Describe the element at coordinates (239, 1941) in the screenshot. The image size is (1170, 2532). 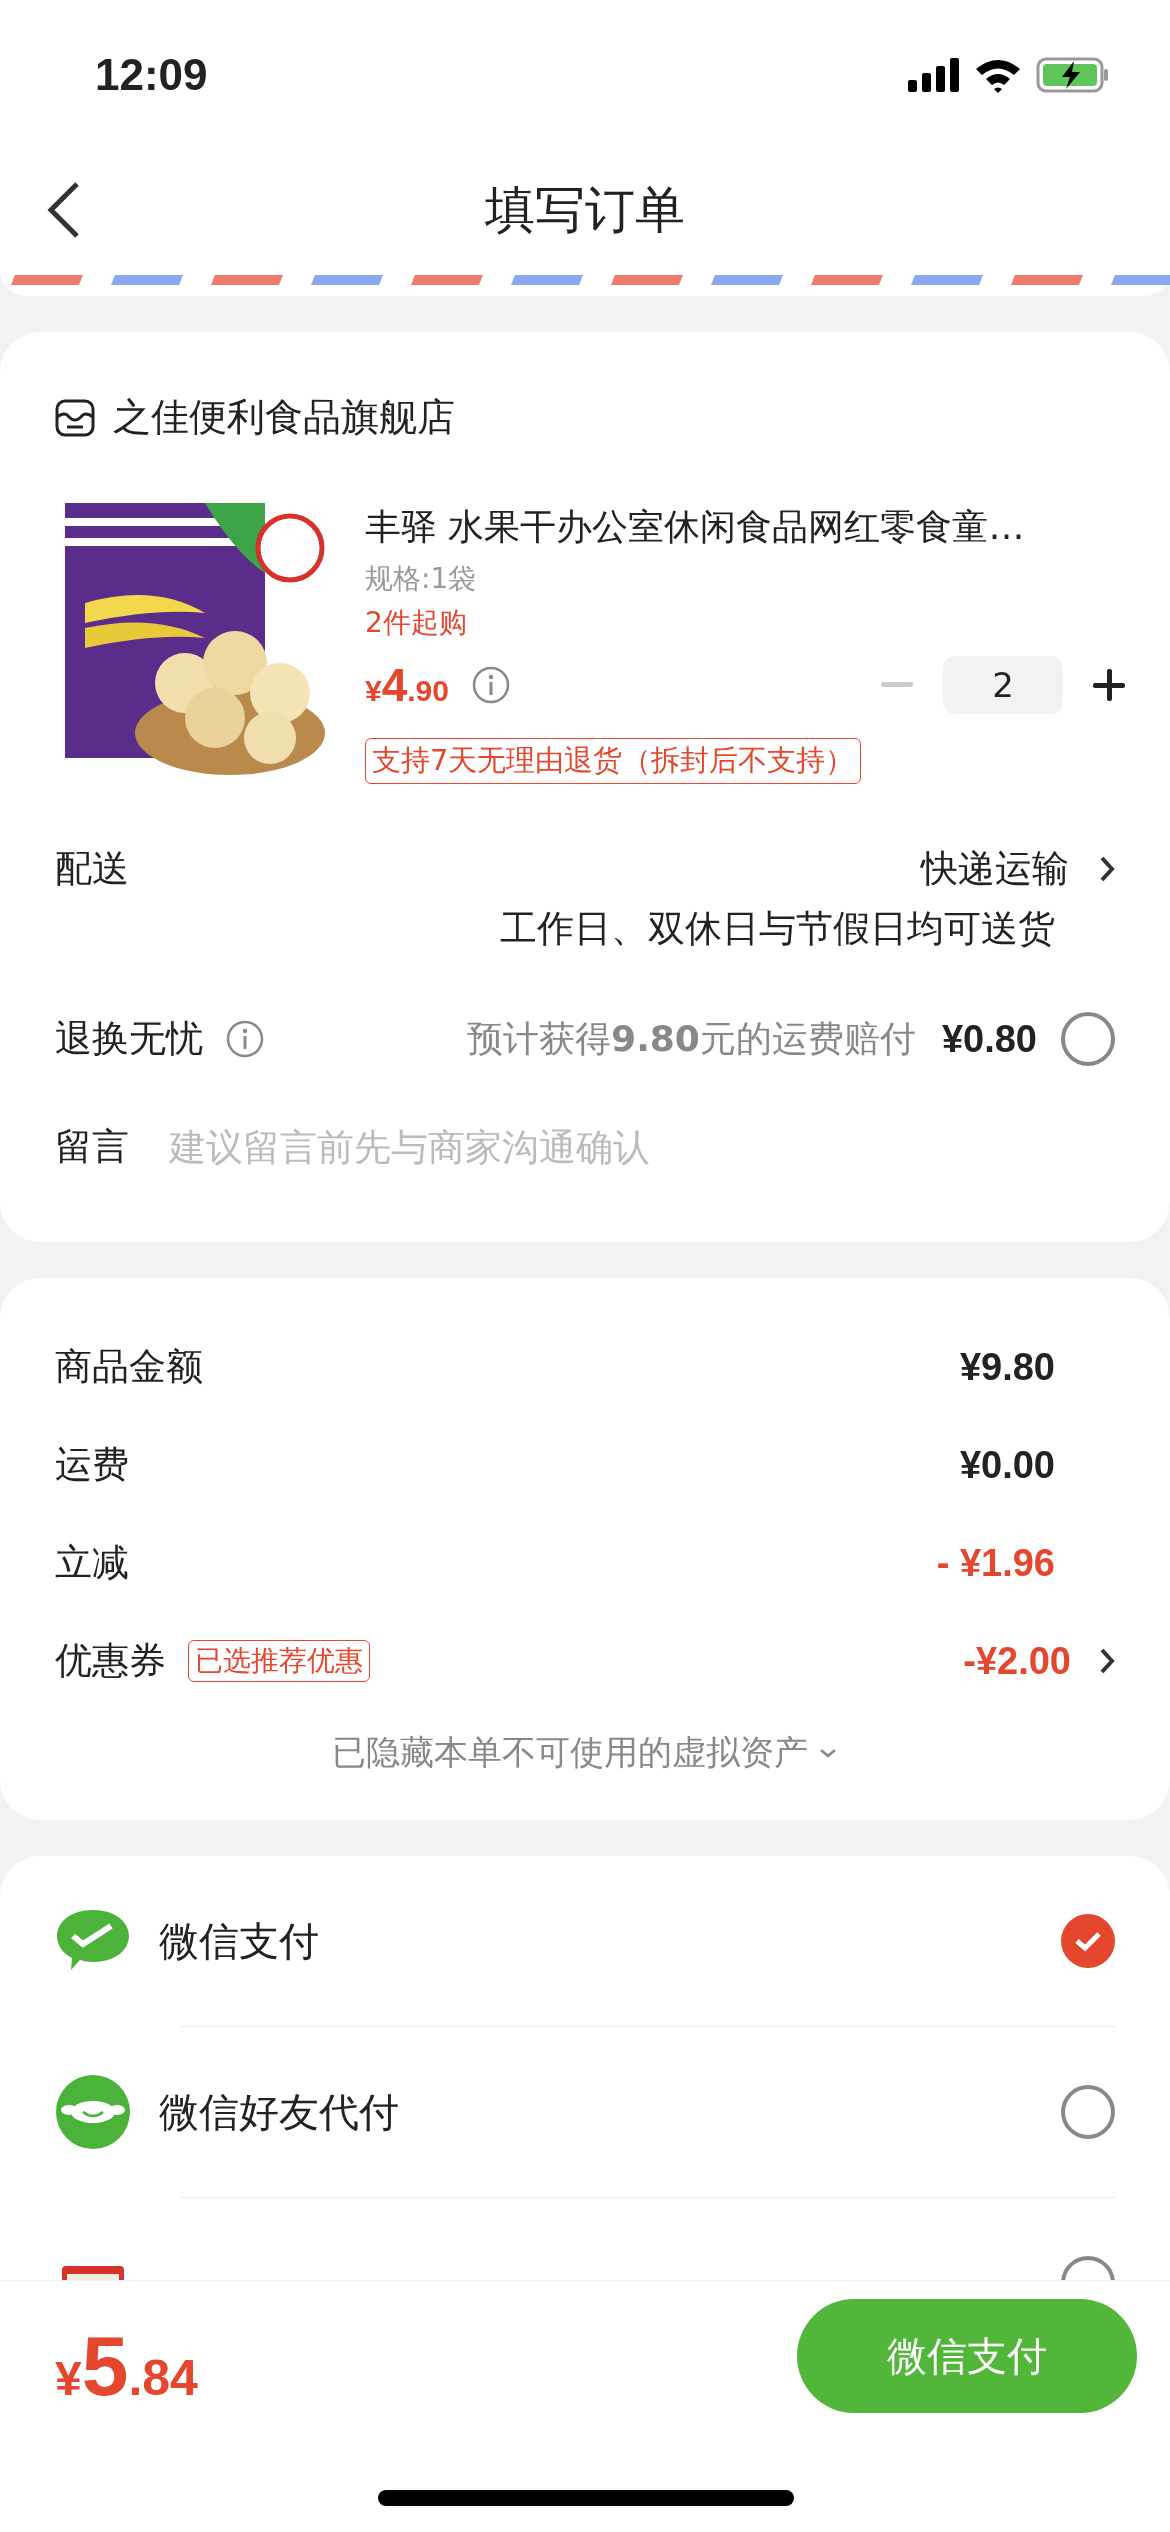
I see `payment-option: 微信支付` at that location.